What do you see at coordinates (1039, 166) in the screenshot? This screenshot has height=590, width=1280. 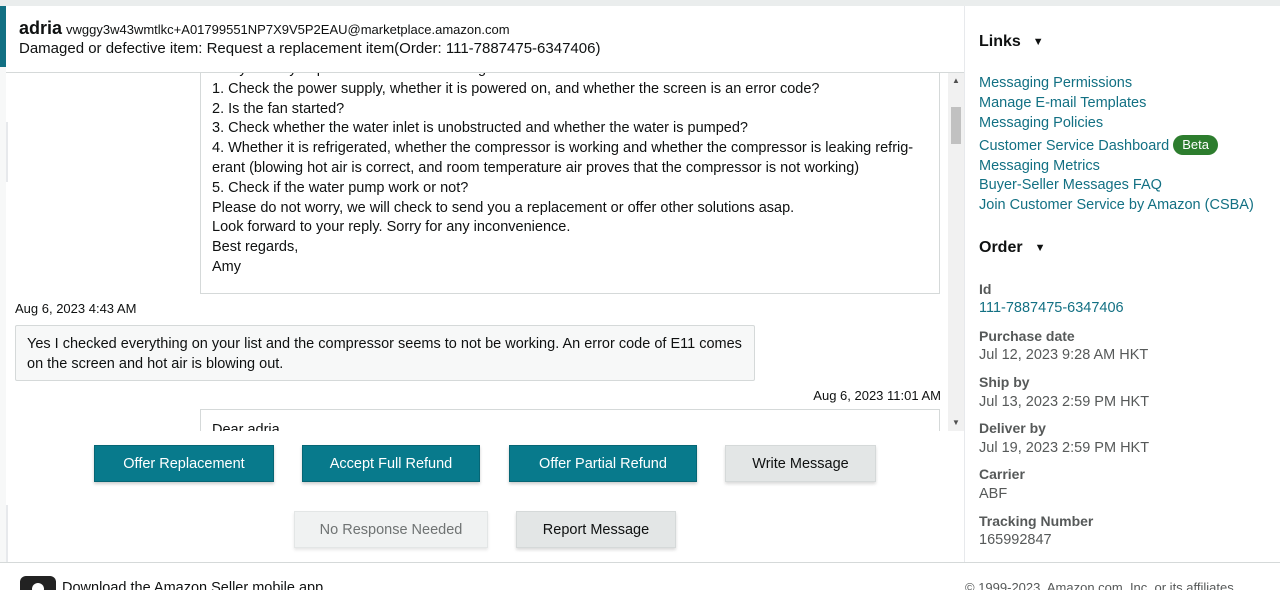 I see `sidebar-link-messaging-metrics: Messaging Metrics` at bounding box center [1039, 166].